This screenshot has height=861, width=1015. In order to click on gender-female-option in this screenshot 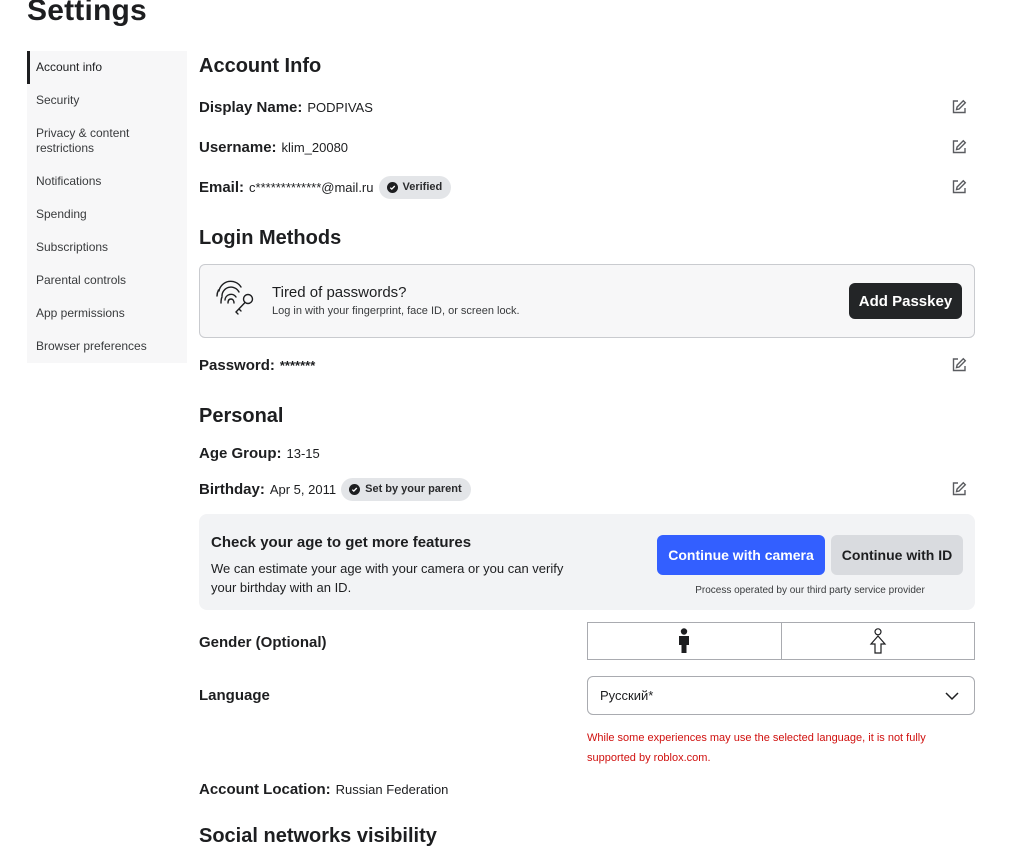, I will do `click(877, 641)`.